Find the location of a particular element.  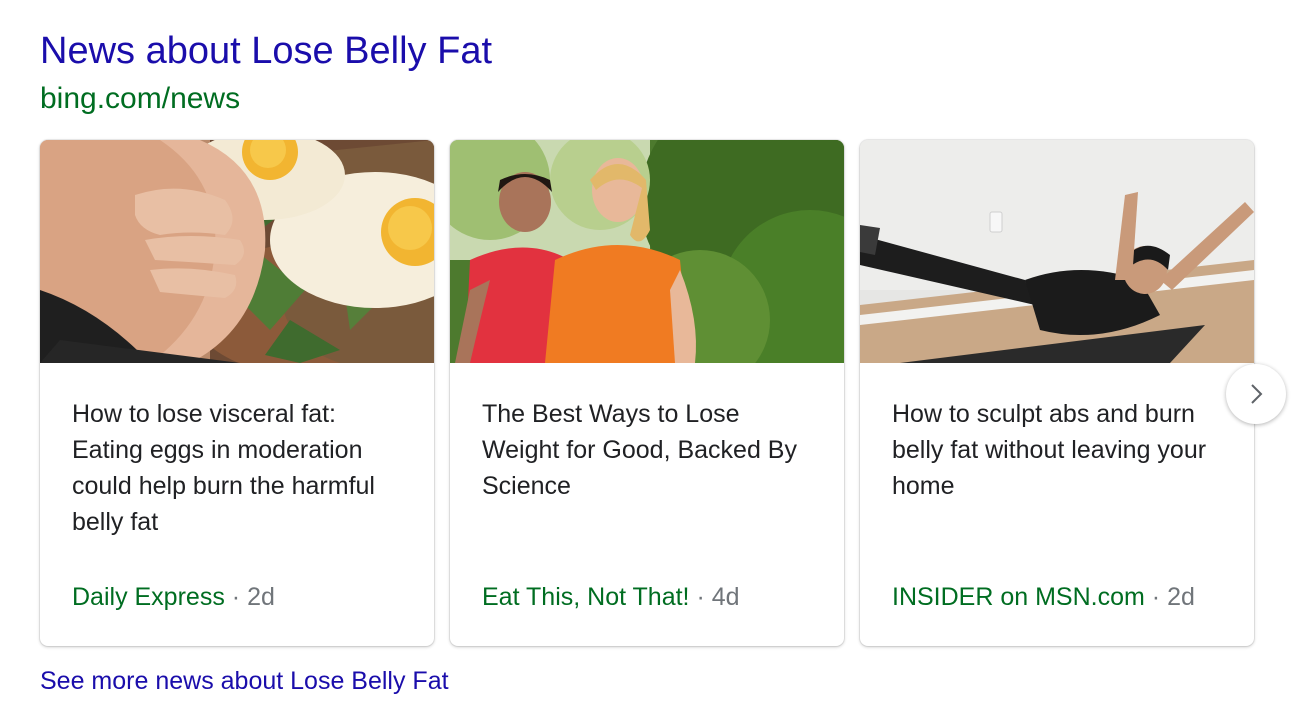

news-card-publisher: INSIDER on MSN.com is located at coordinates (1018, 597).